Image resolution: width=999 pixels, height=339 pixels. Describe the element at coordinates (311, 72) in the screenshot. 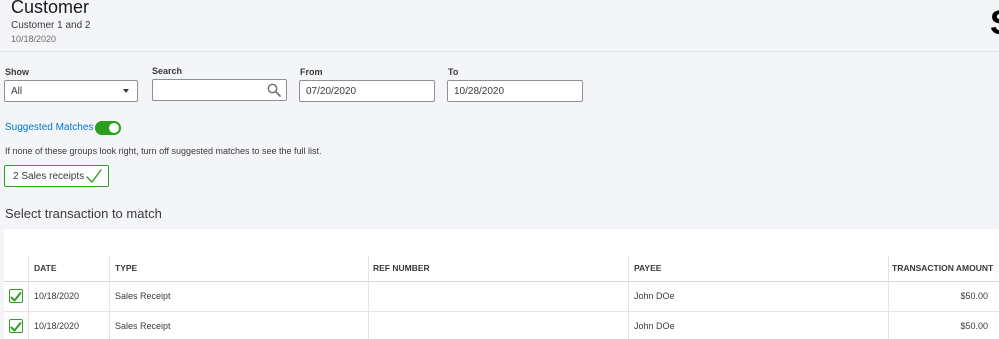

I see `from-label: From` at that location.